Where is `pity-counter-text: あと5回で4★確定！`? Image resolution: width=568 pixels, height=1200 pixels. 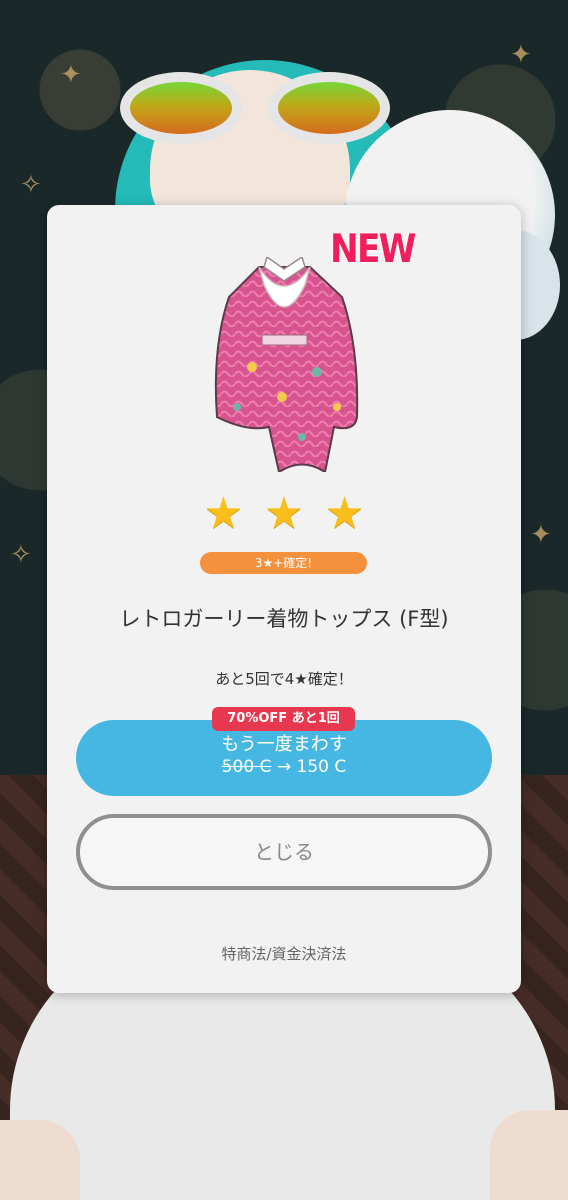
pity-counter-text: あと5回で4★確定！ is located at coordinates (284, 679).